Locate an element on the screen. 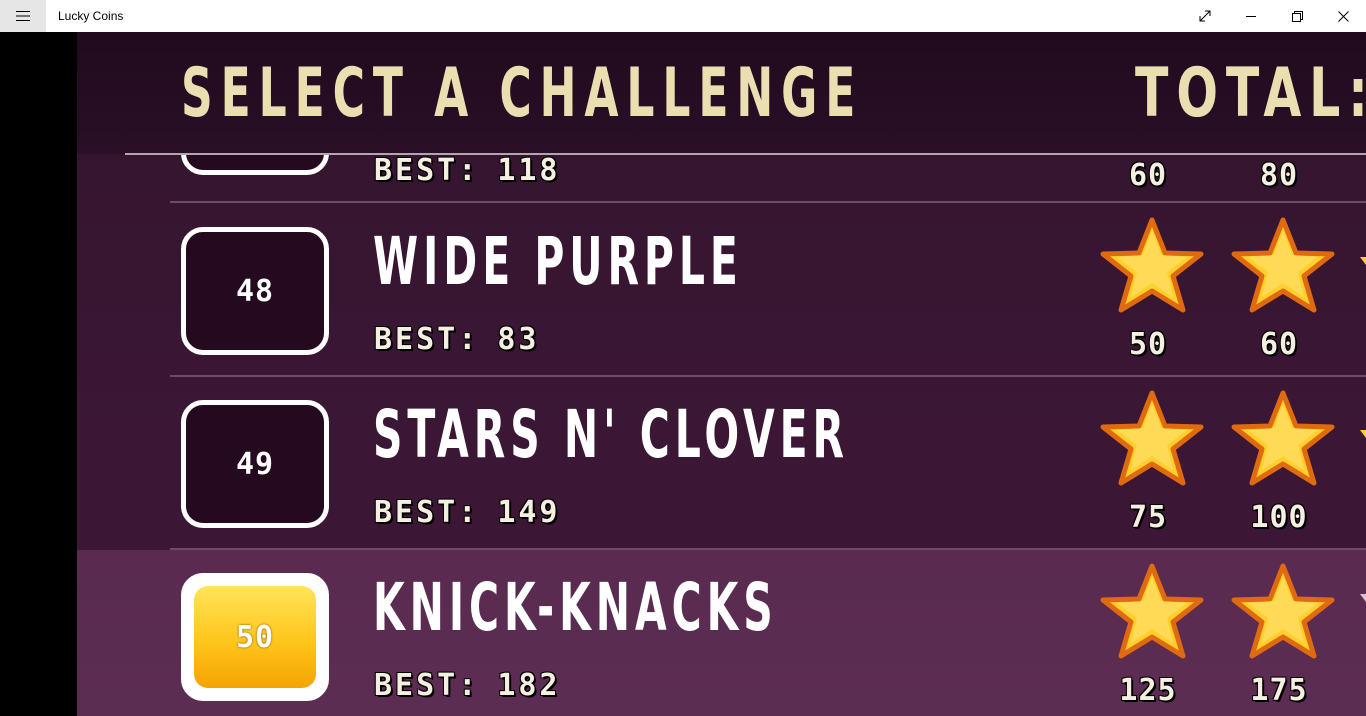 The width and height of the screenshot is (1366, 716). close-icon is located at coordinates (1343, 16).